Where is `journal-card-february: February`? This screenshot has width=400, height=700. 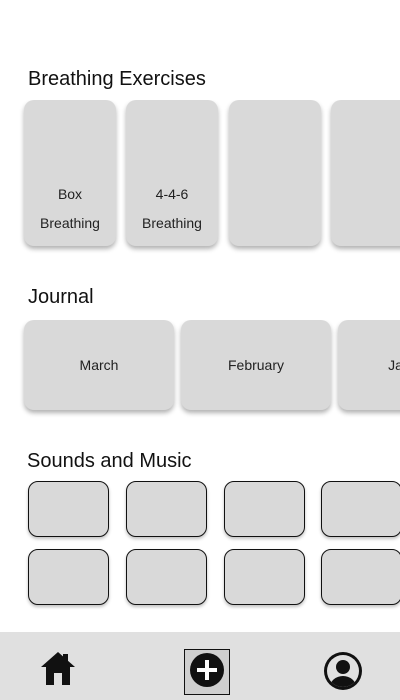 journal-card-february: February is located at coordinates (256, 365).